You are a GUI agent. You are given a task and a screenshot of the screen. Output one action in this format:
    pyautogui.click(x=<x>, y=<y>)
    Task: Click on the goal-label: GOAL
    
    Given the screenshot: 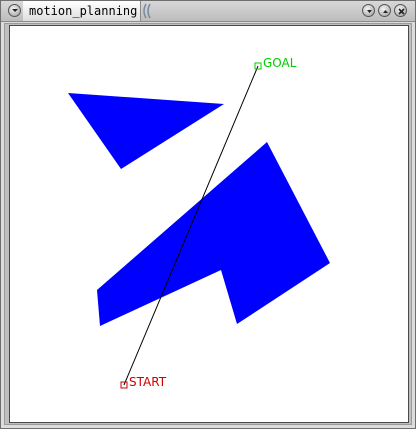 What is the action you would take?
    pyautogui.click(x=280, y=63)
    